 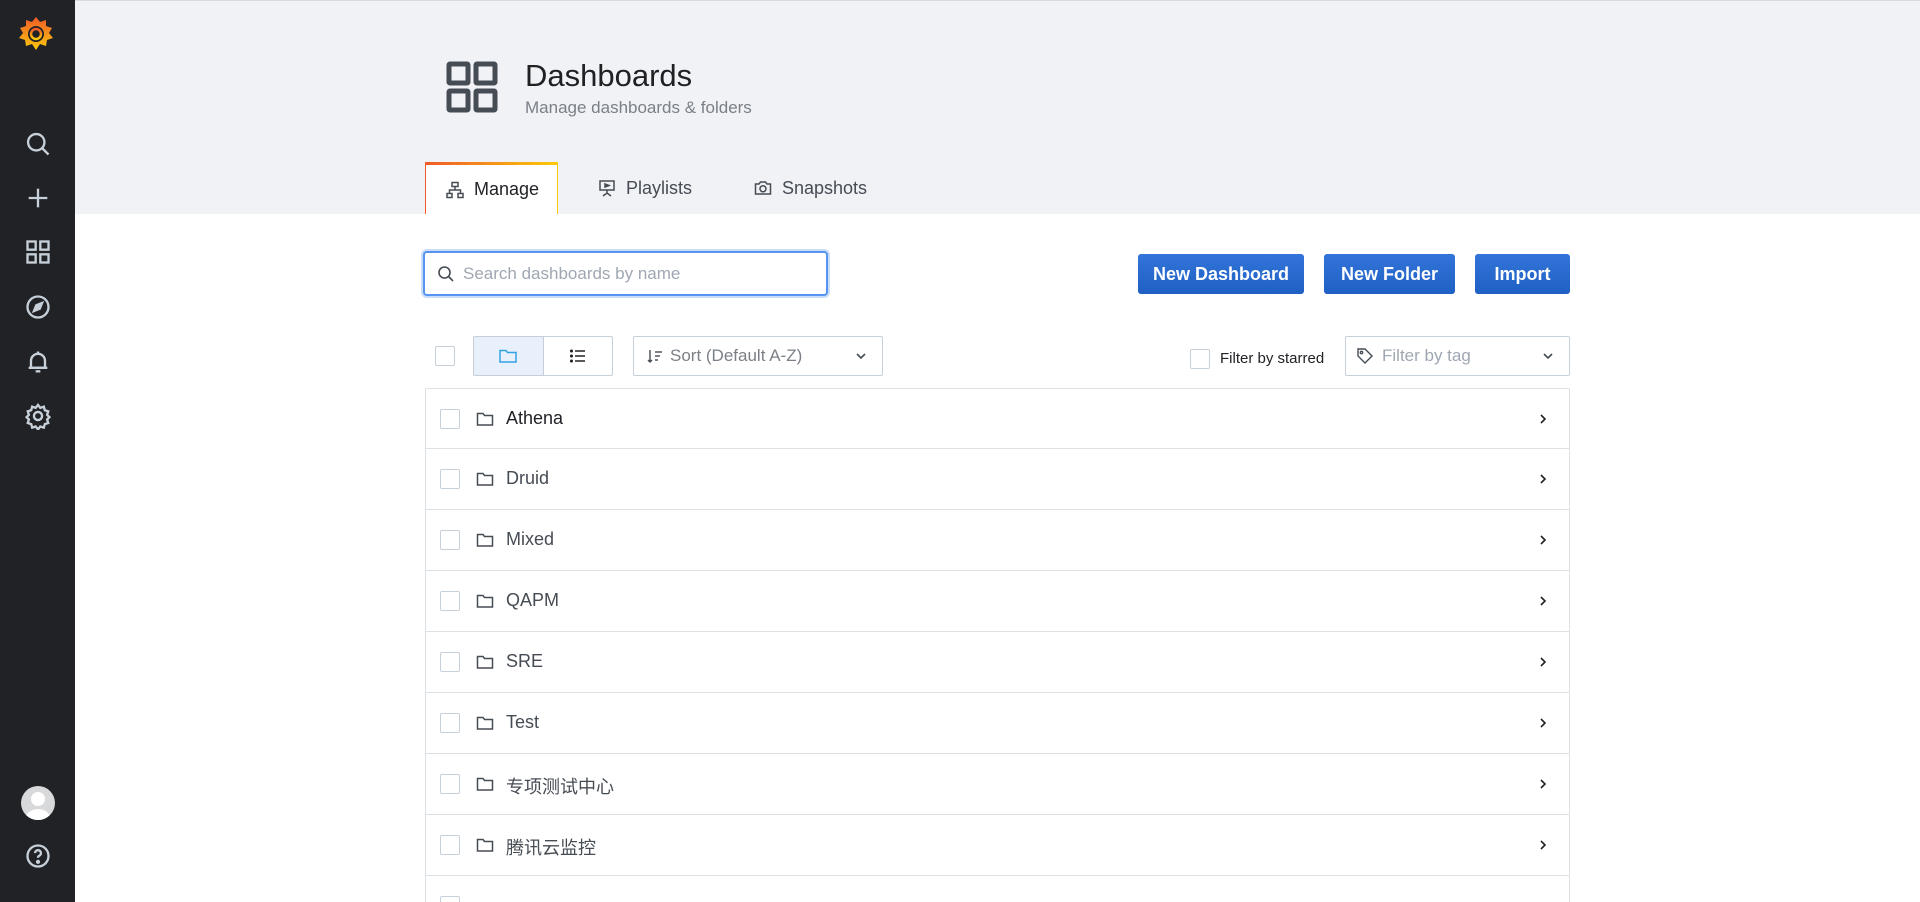 What do you see at coordinates (997, 418) in the screenshot?
I see `folder-row: Athena` at bounding box center [997, 418].